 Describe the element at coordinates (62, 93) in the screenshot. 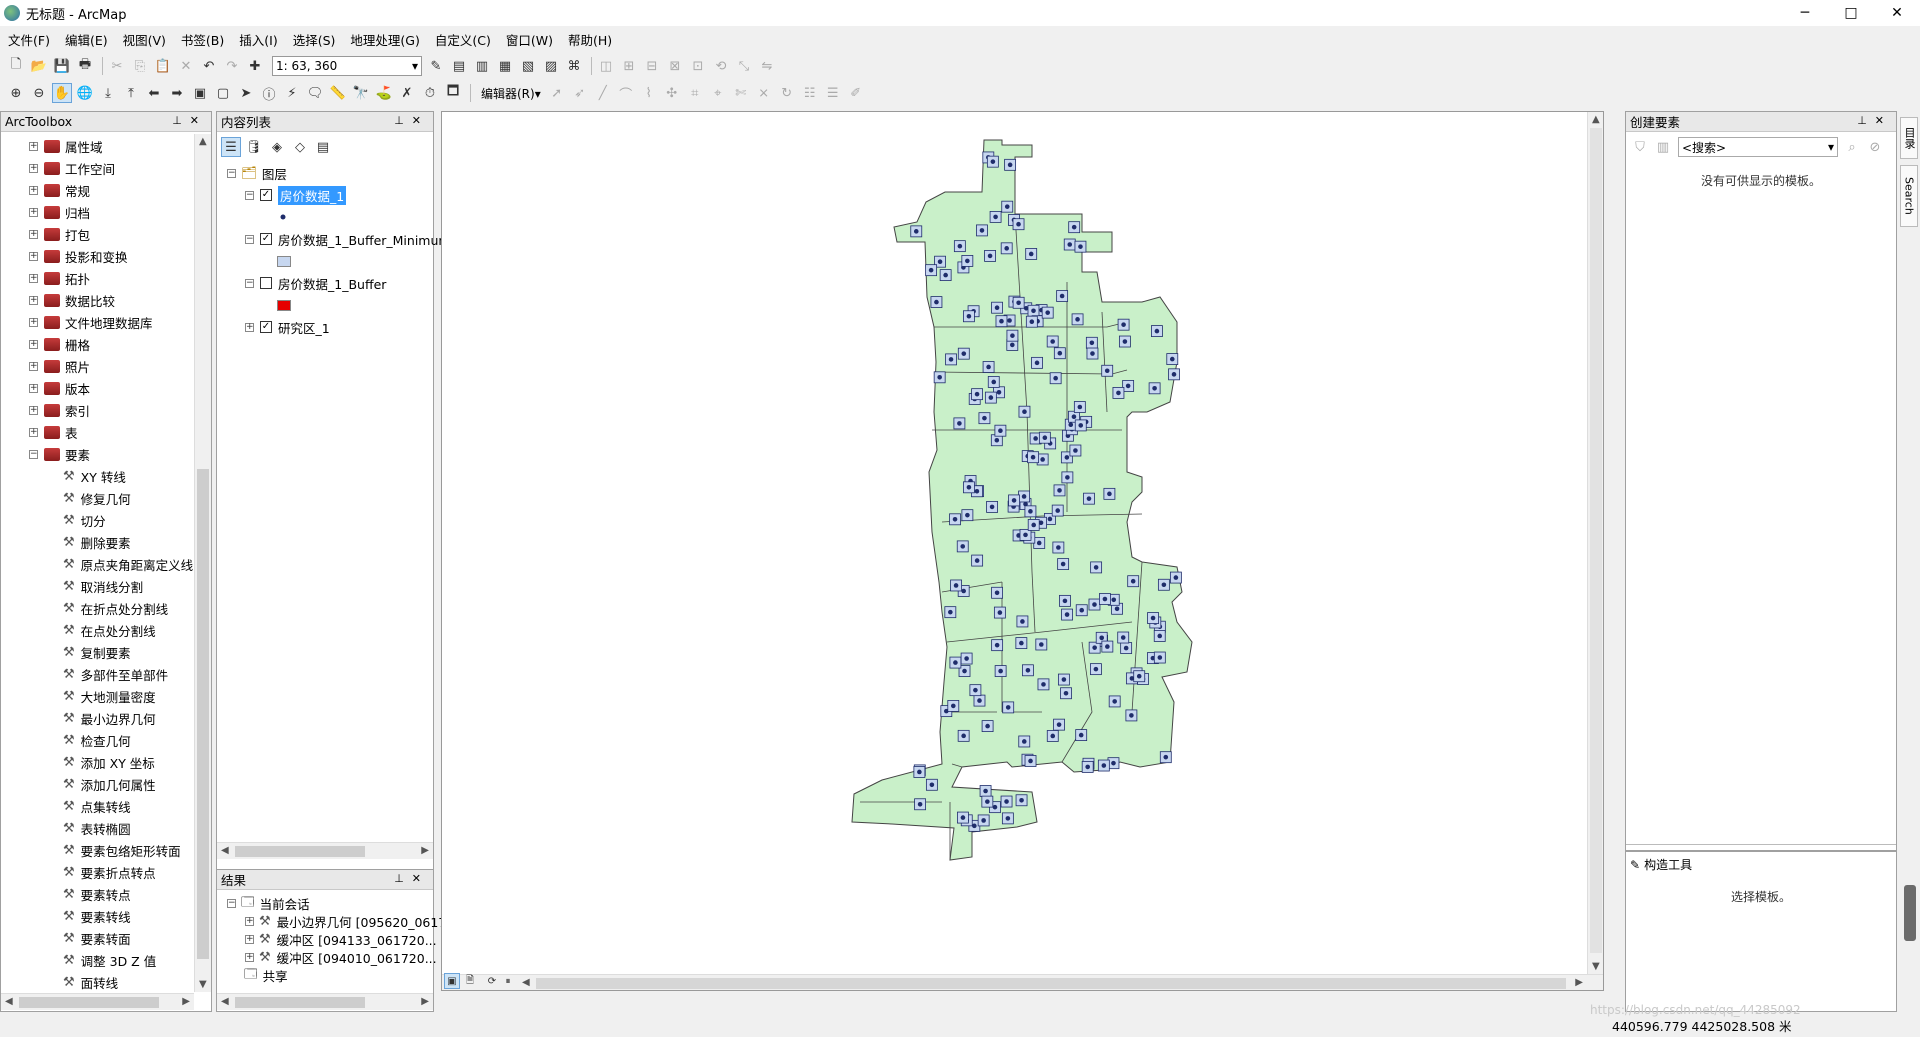

I see `pan-hand-icon: ✋` at that location.